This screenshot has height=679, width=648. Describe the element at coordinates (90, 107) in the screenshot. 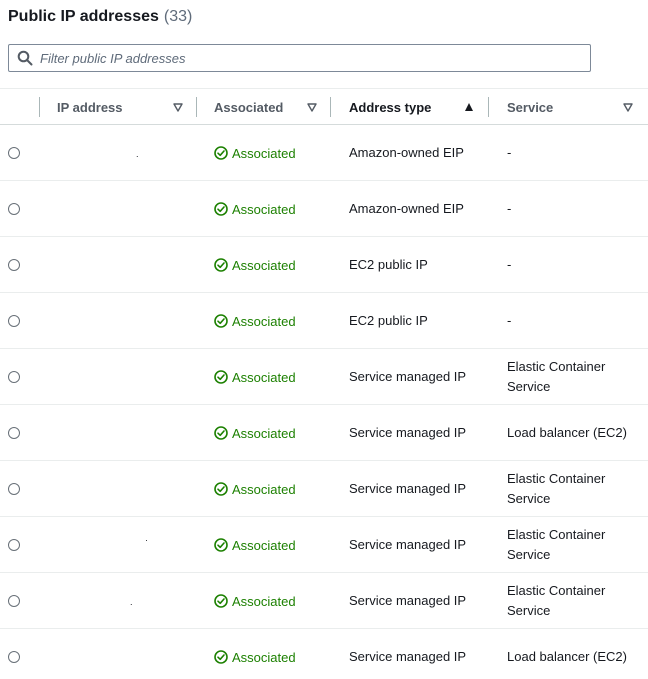

I see `column-header-ip-address: IP address` at that location.